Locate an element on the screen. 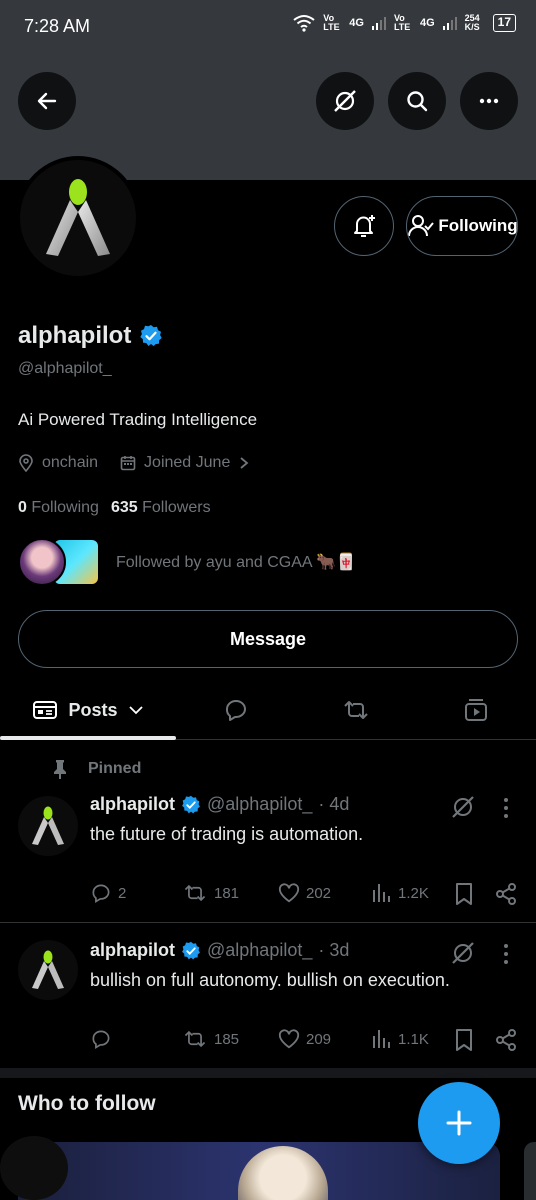  volte-label-1: Vo LTE is located at coordinates (331, 22).